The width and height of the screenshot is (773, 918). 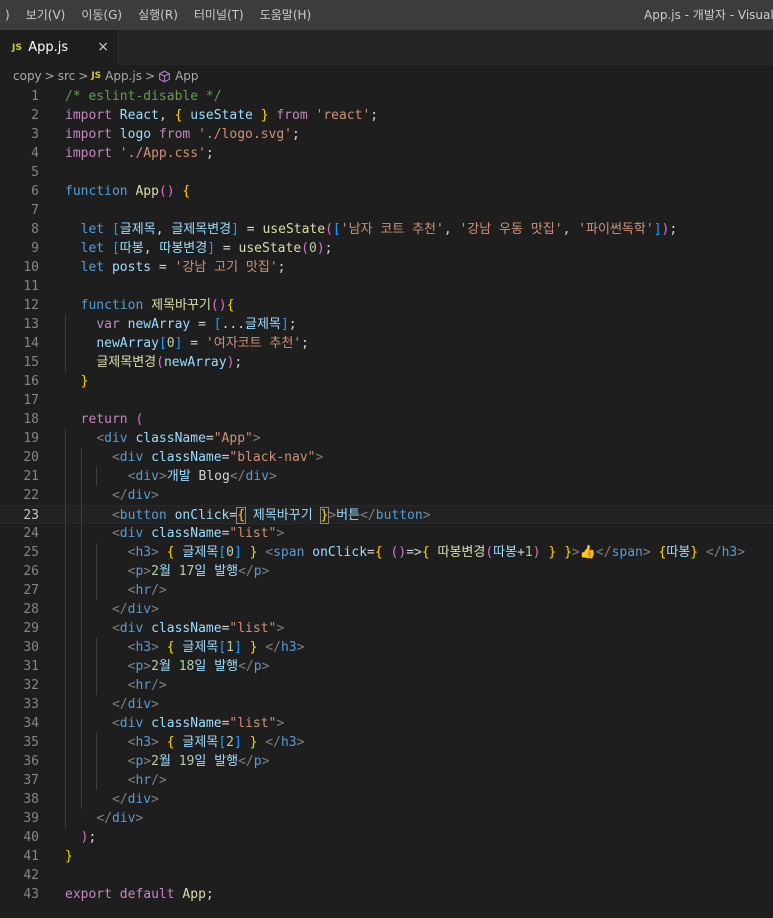 What do you see at coordinates (19, 590) in the screenshot?
I see `line-number: 27` at bounding box center [19, 590].